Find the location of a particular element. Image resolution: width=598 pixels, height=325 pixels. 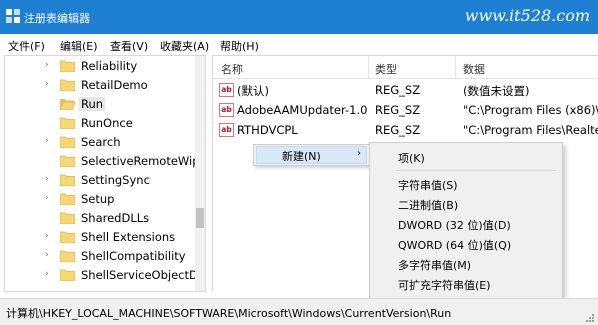

submenu-item-dword-value: DWORD (32 位)值(D) is located at coordinates (454, 225).